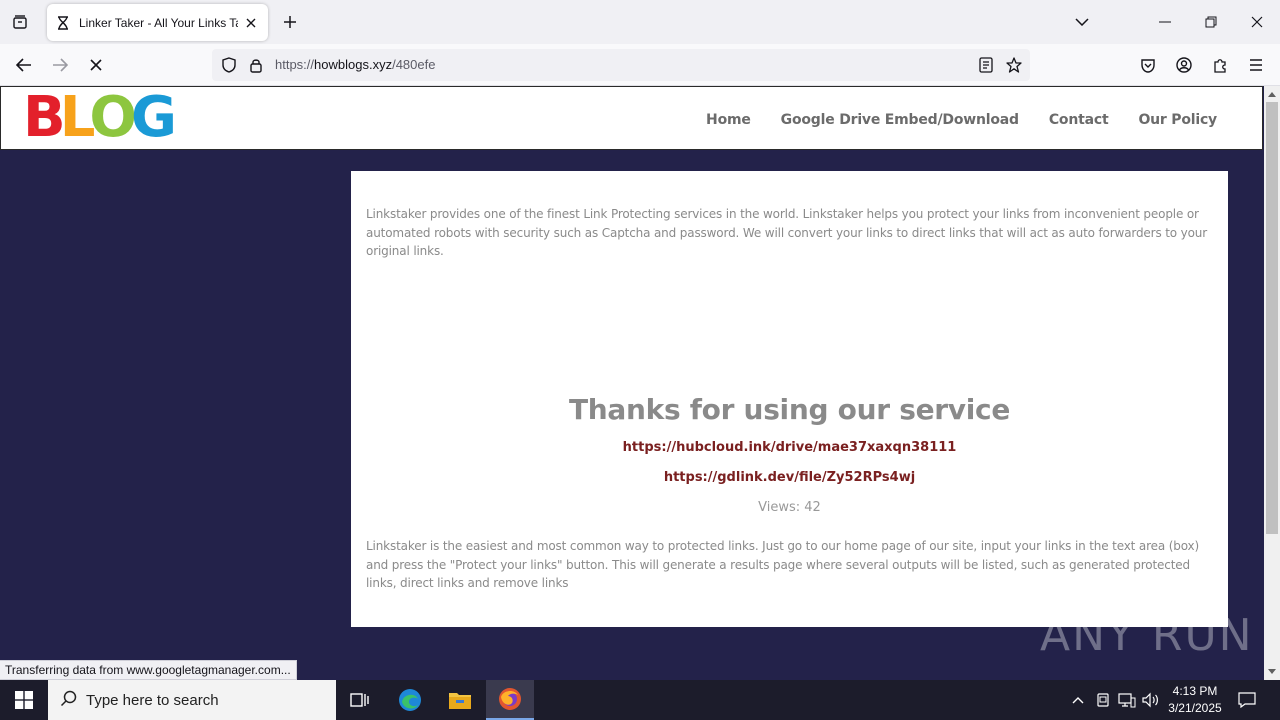 The height and width of the screenshot is (720, 1280). Describe the element at coordinates (24, 700) in the screenshot. I see `windows-start-icon` at that location.